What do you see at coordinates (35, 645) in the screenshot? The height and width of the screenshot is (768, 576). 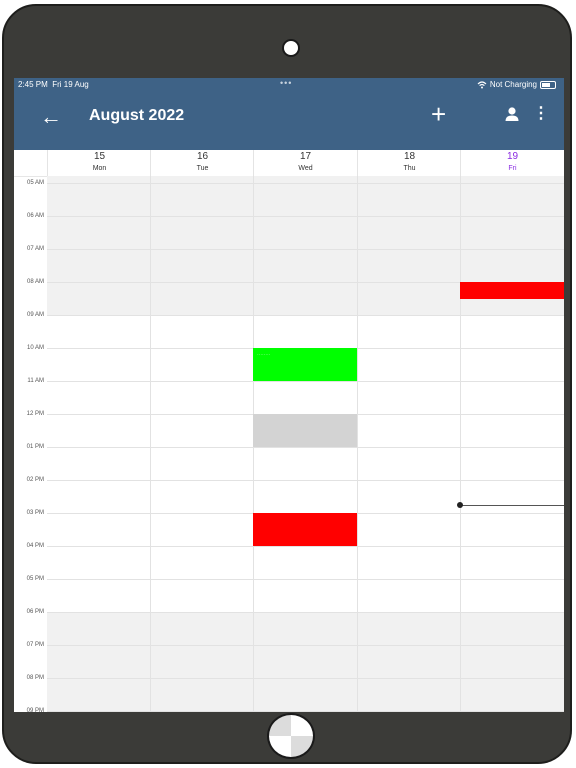 I see `hour-label: 07 PM` at bounding box center [35, 645].